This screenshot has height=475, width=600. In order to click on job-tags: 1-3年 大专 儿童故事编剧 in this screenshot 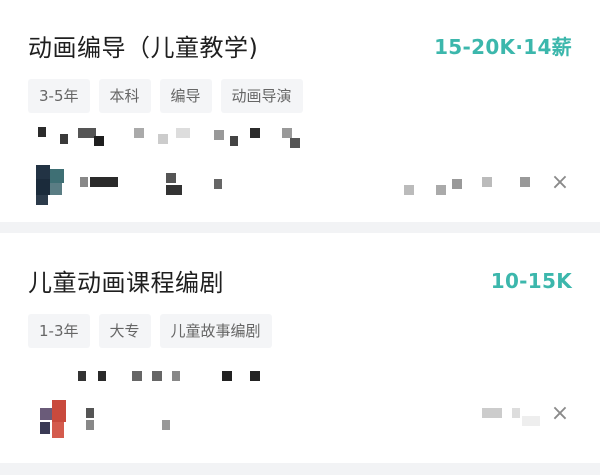, I will do `click(150, 331)`.